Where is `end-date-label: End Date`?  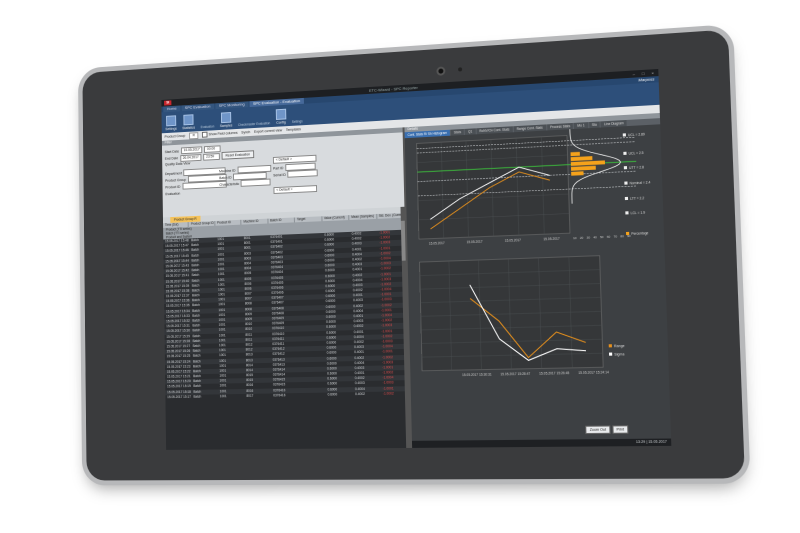
end-date-label: End Date is located at coordinates (171, 158).